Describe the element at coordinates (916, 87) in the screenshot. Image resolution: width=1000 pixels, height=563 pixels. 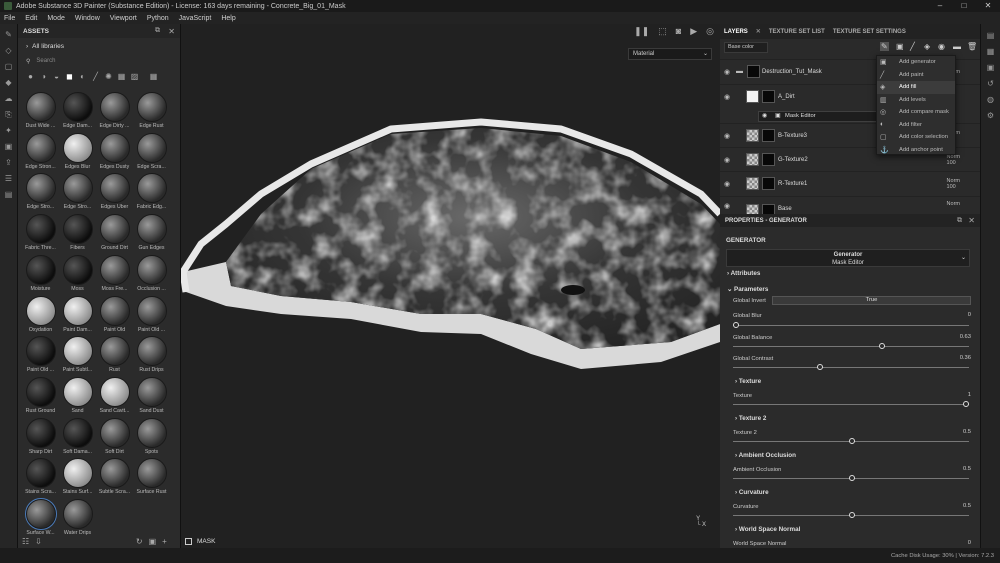
I see `menu-item-add-fill: ◈ Add fill` at that location.